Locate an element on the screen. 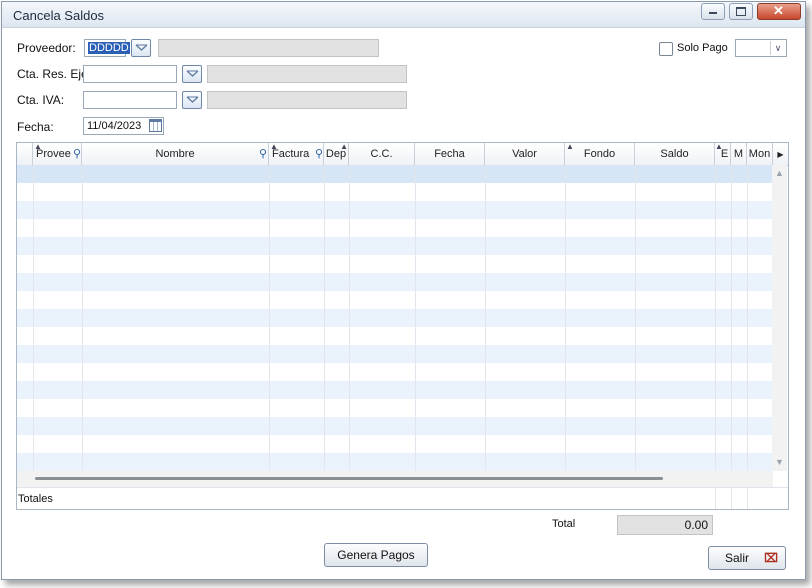 The height and width of the screenshot is (588, 812). column-header-fondo: ▲ Fondo is located at coordinates (600, 154).